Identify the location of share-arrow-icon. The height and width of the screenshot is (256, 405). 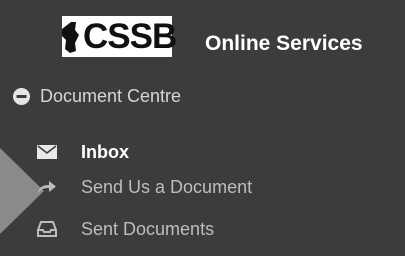
(47, 187).